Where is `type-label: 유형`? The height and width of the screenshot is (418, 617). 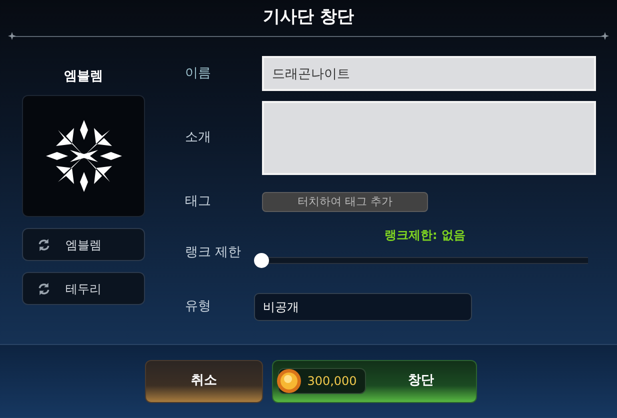
type-label: 유형 is located at coordinates (198, 307).